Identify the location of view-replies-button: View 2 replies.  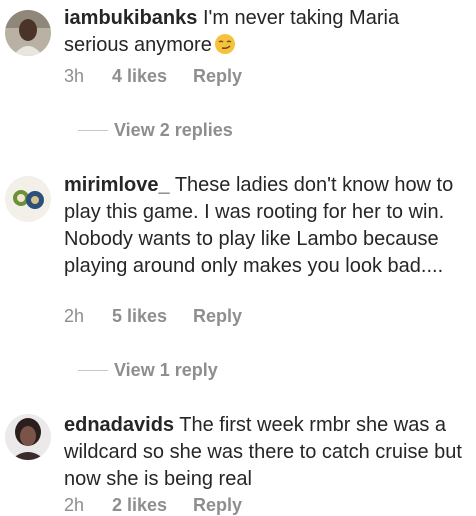
(155, 130).